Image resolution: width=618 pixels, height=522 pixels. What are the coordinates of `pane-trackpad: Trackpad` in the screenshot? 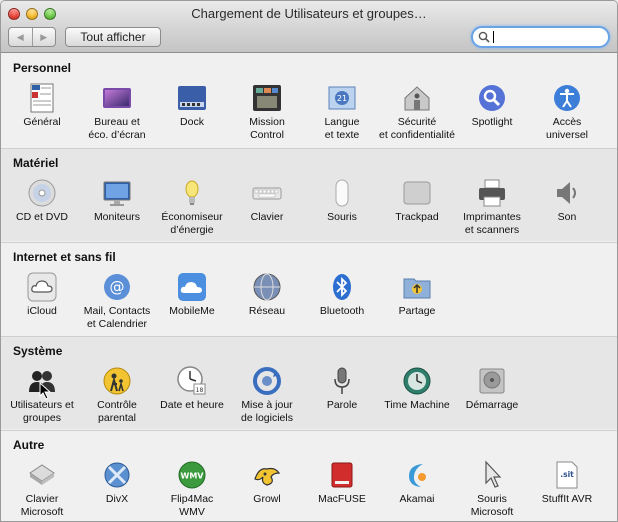 It's located at (417, 200).